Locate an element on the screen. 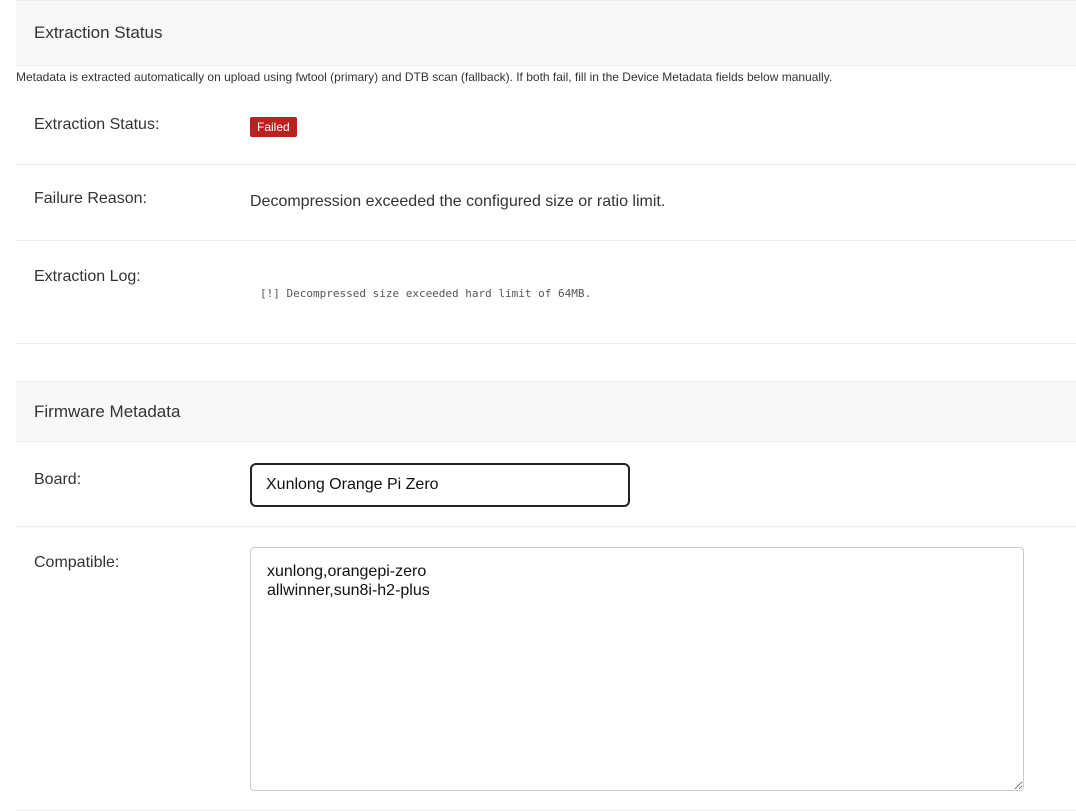 The height and width of the screenshot is (811, 1076). extraction-status-title: Extraction Status is located at coordinates (98, 32).